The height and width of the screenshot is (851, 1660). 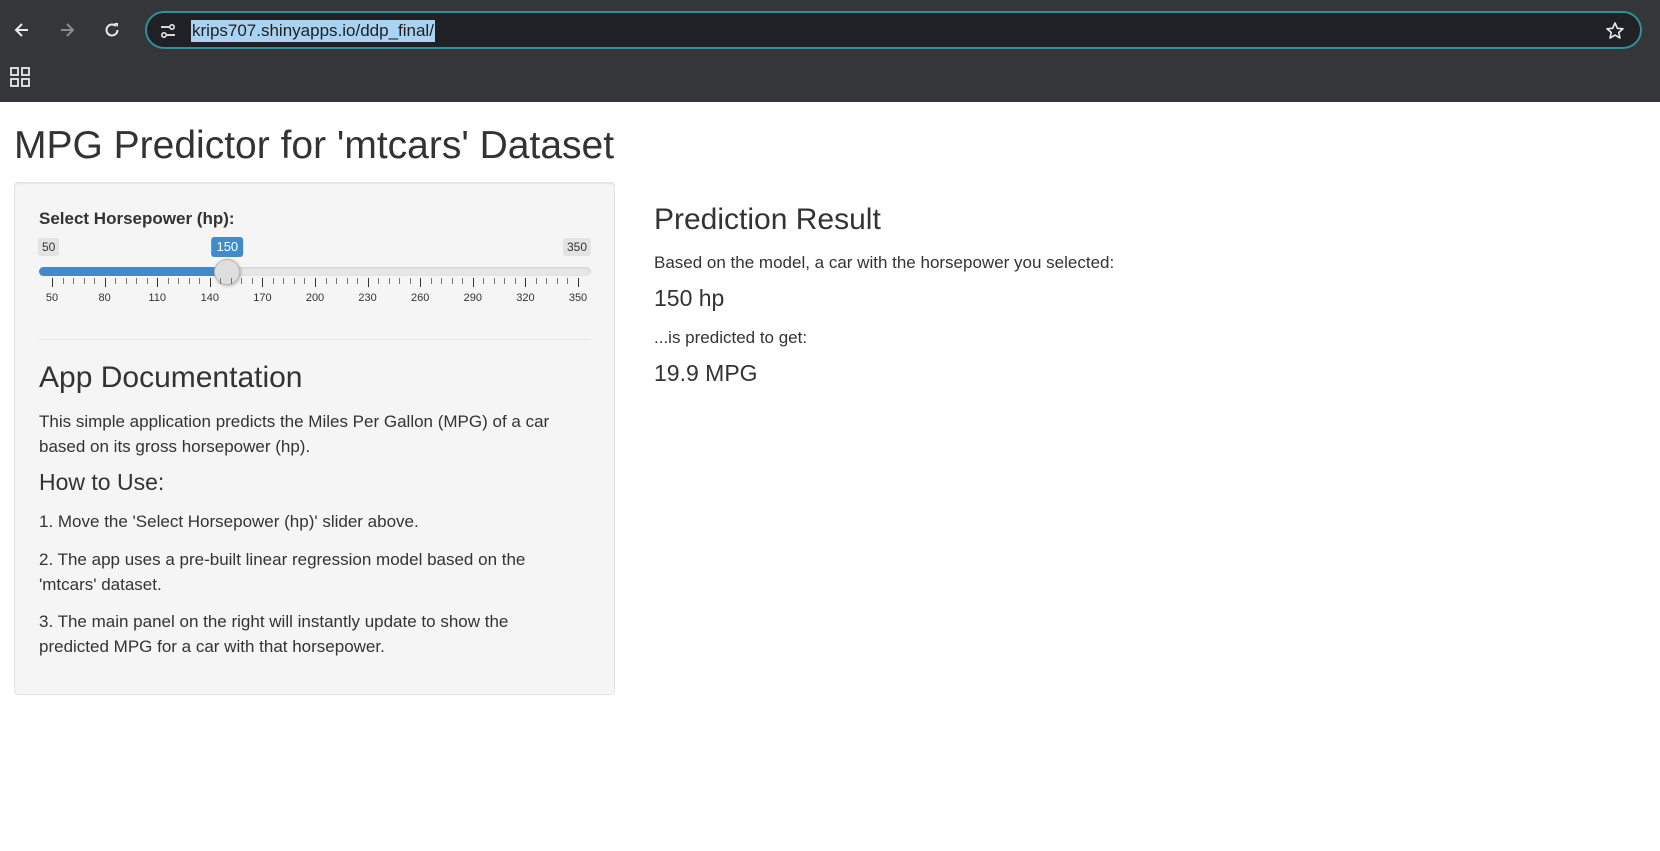 What do you see at coordinates (472, 298) in the screenshot?
I see `slider-tick-label: 290` at bounding box center [472, 298].